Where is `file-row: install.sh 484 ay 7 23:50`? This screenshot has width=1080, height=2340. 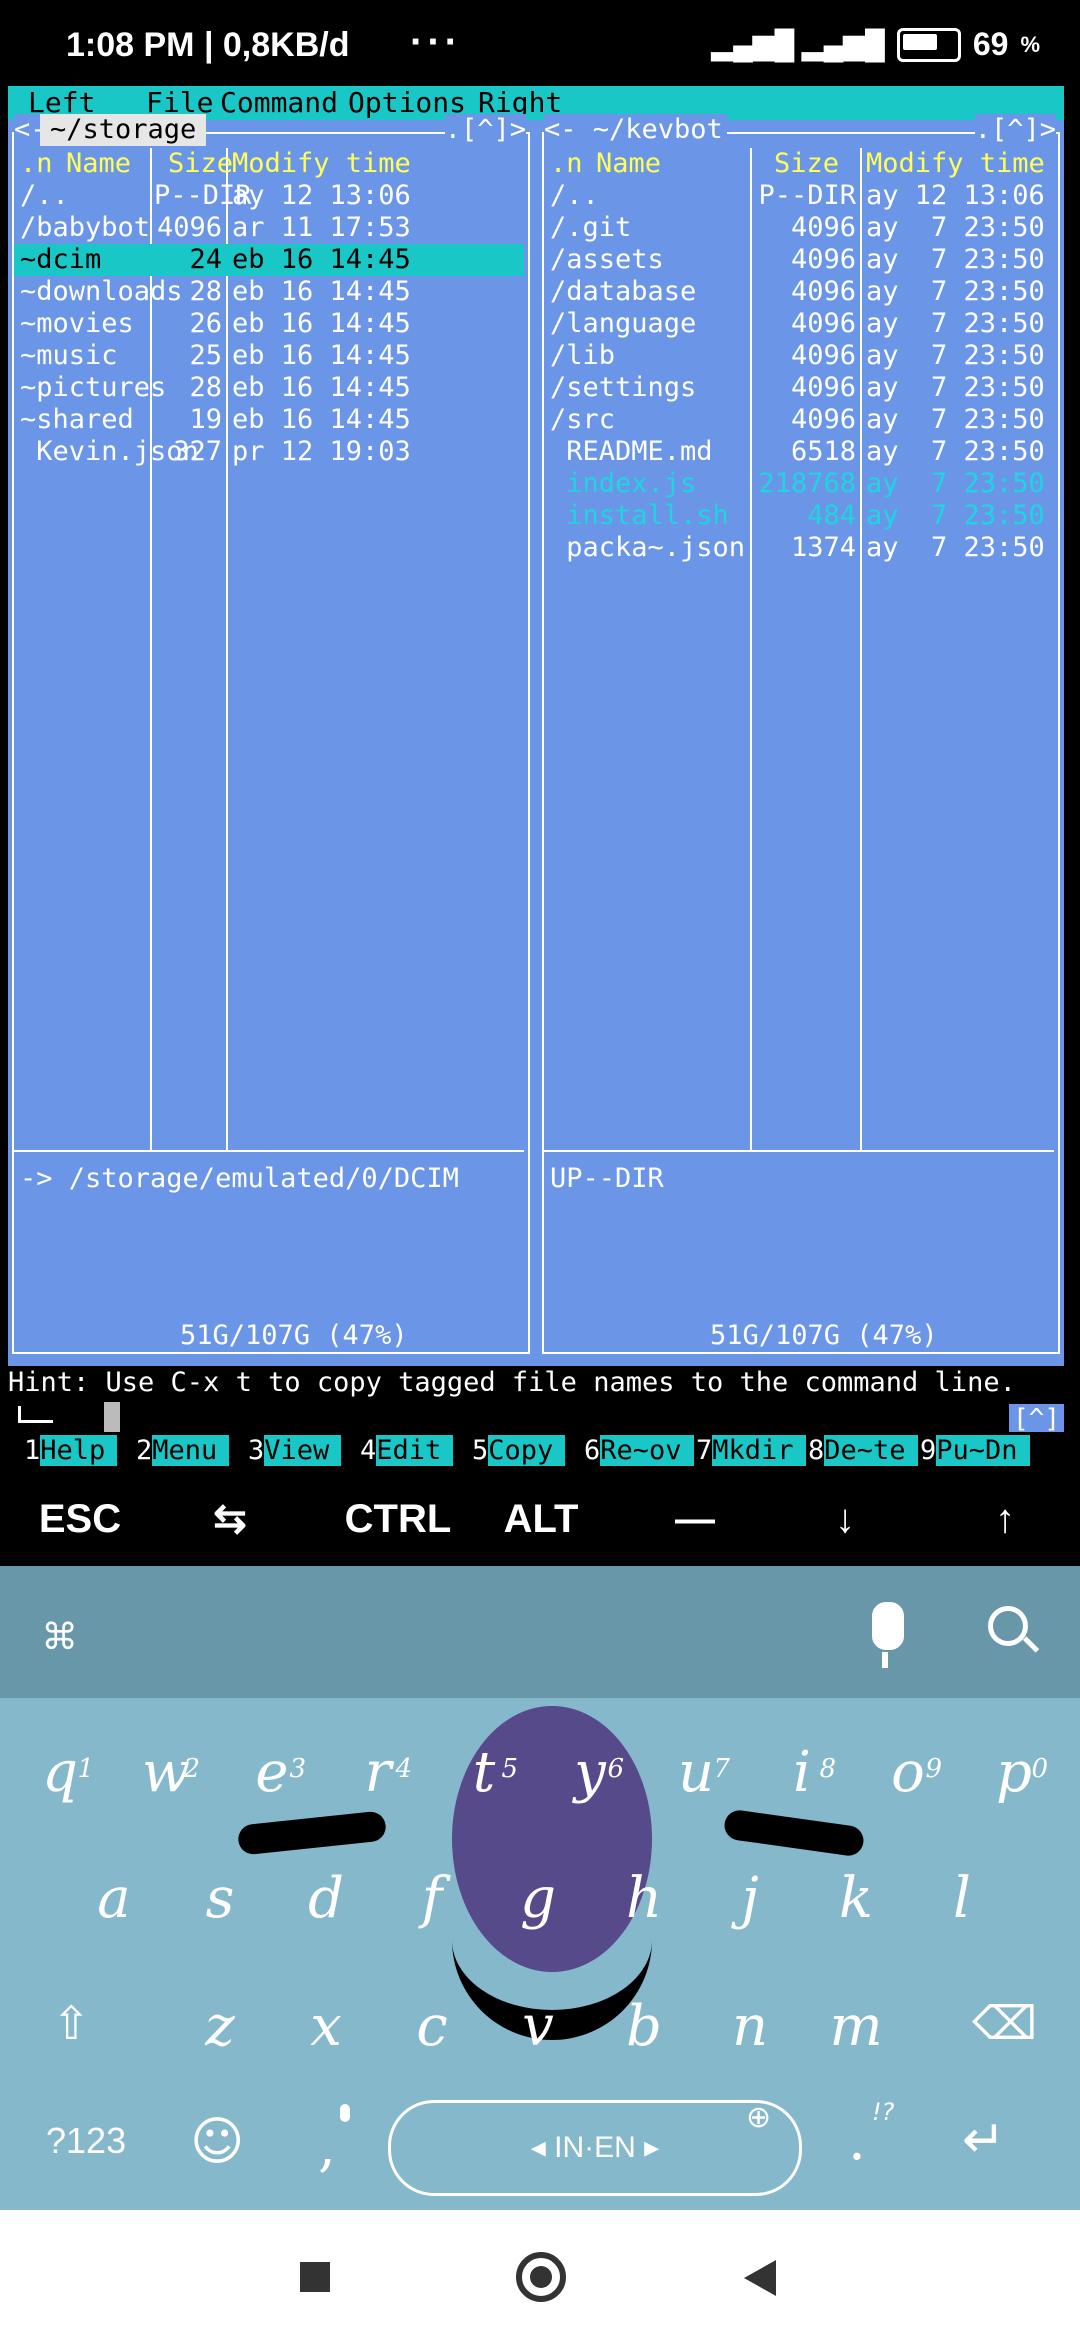
file-row: install.sh 484 ay 7 23:50 is located at coordinates (799, 516).